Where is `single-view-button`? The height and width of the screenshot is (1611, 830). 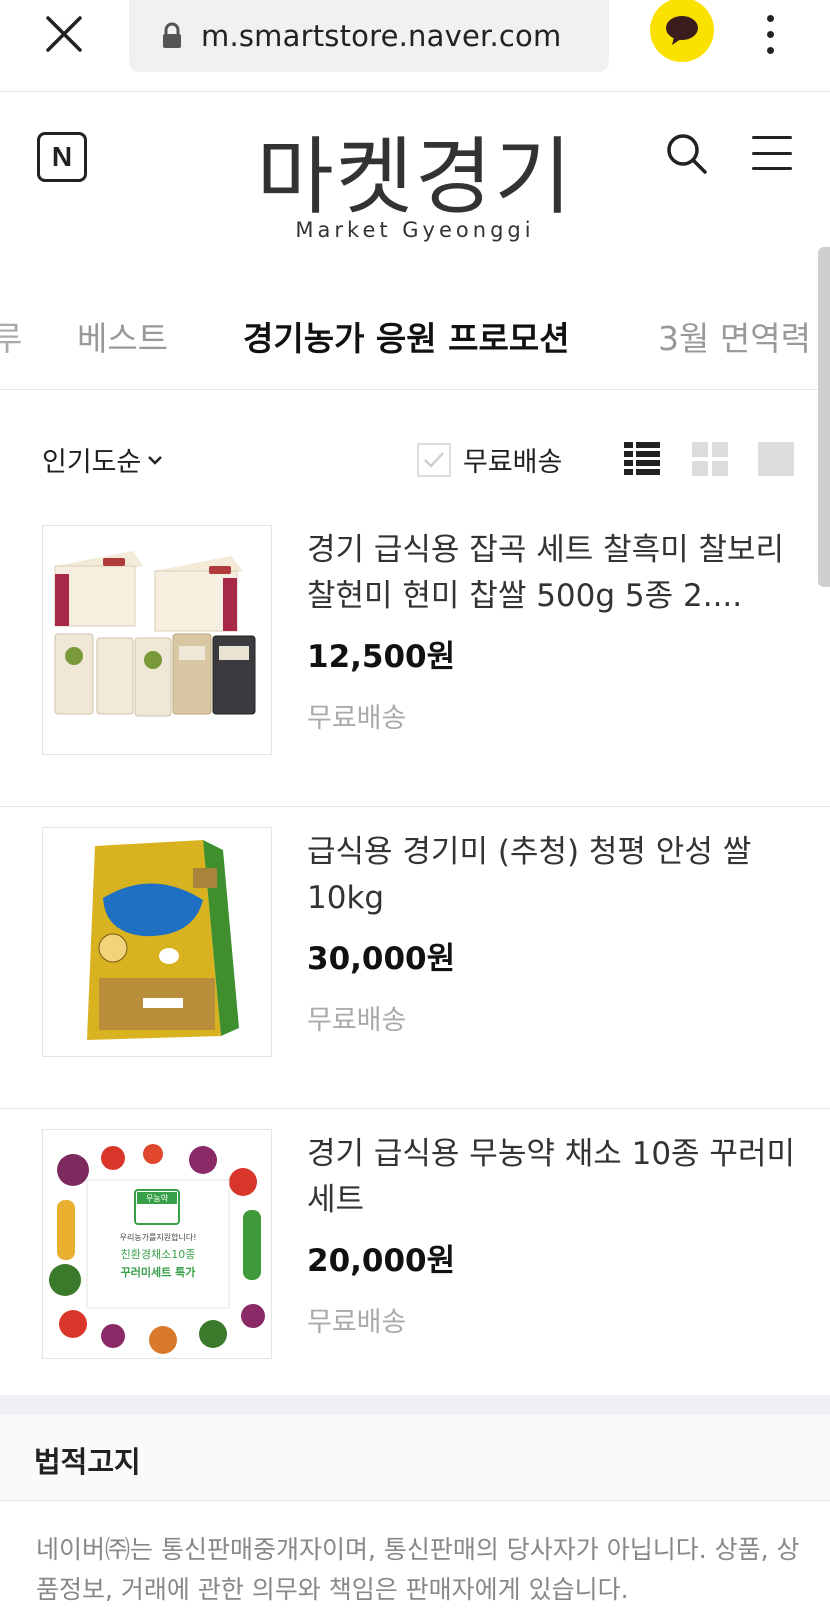
single-view-button is located at coordinates (776, 459).